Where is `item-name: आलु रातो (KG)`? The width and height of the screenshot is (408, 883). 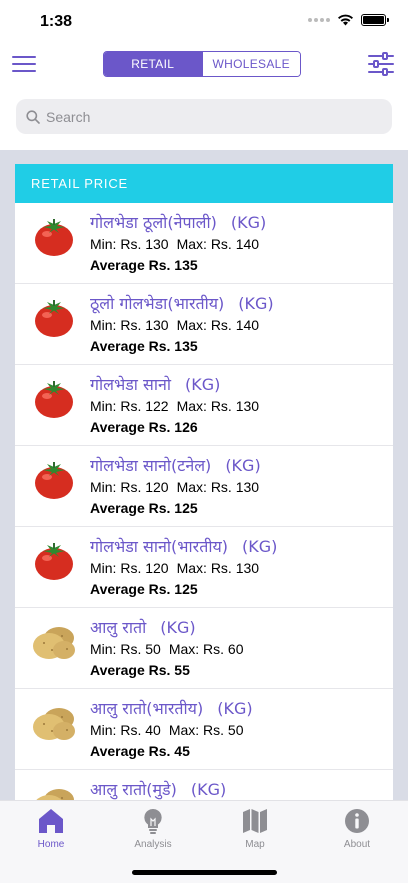
item-name: आलु रातो (KG) is located at coordinates (143, 627).